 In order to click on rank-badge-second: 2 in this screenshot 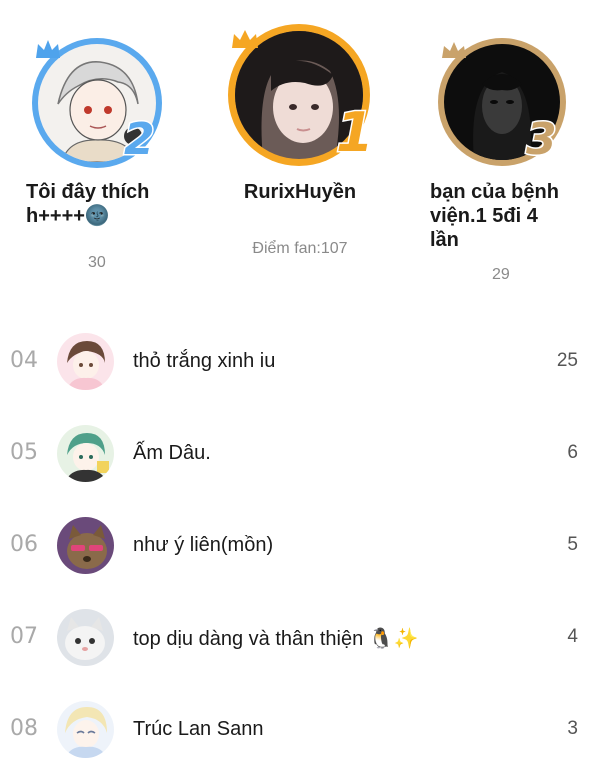, I will do `click(140, 139)`.